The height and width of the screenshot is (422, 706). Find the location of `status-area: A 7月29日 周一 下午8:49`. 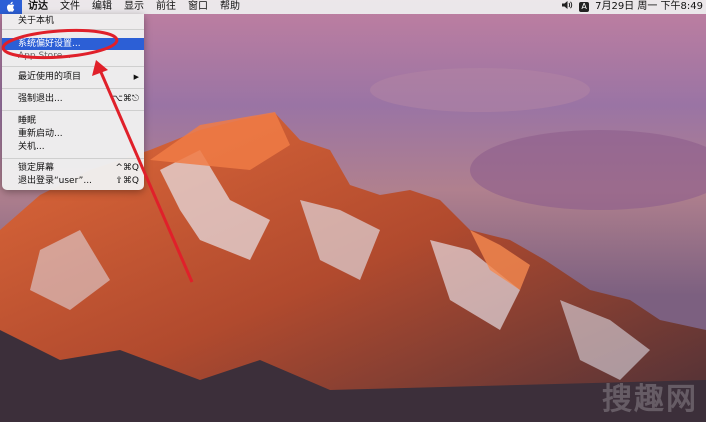

status-area: A 7月29日 周一 下午8:49 is located at coordinates (632, 7).